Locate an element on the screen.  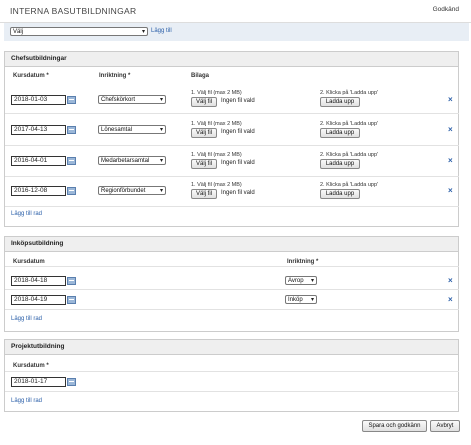
date-input: 2016-04-01 is located at coordinates (38, 161).